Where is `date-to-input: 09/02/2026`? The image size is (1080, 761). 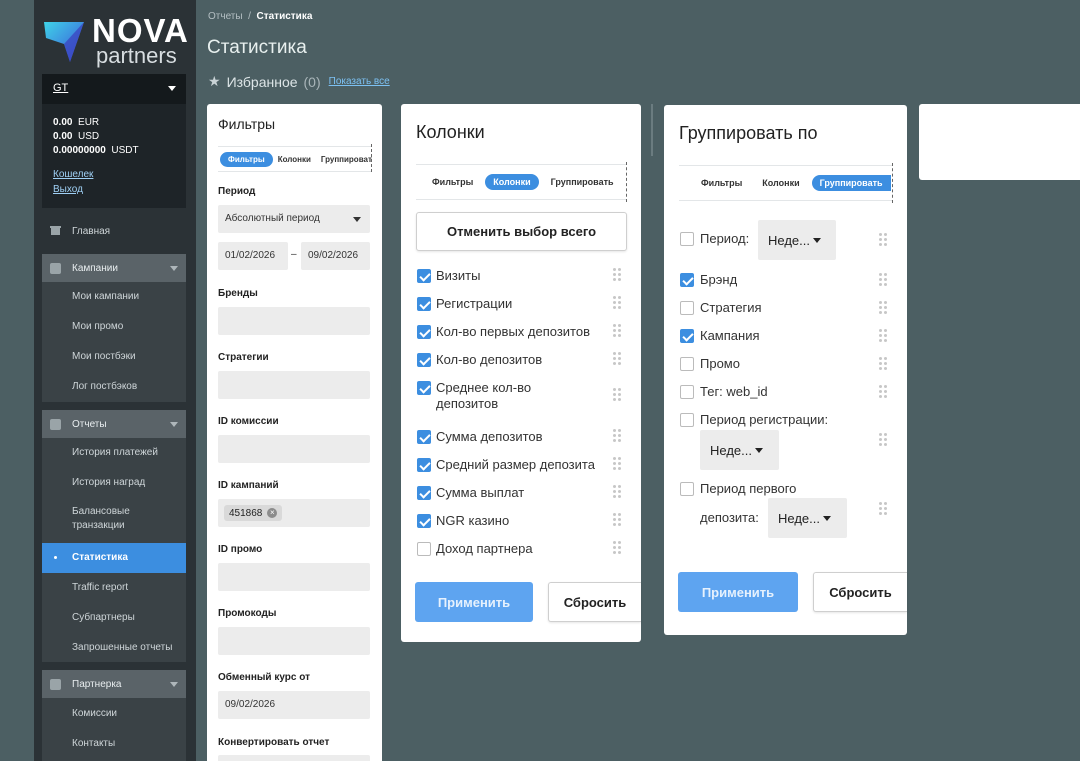
date-to-input: 09/02/2026 is located at coordinates (335, 256).